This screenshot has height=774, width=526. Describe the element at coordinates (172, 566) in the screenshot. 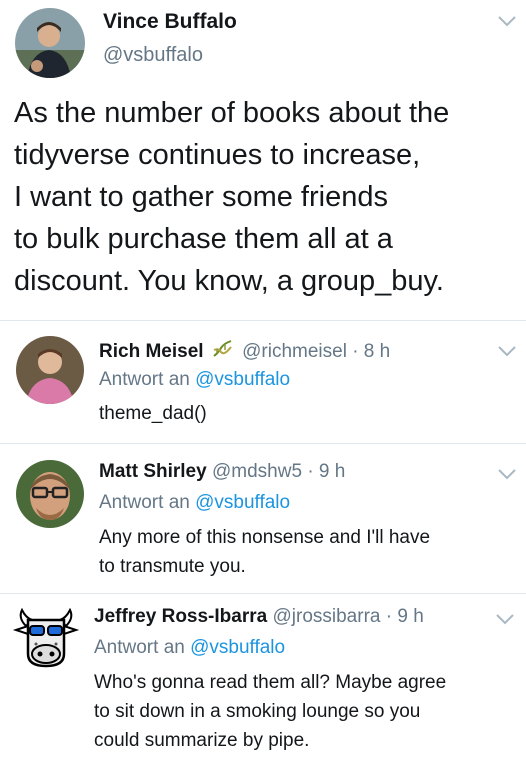

I see `reply-text-line: to transmute you.` at that location.